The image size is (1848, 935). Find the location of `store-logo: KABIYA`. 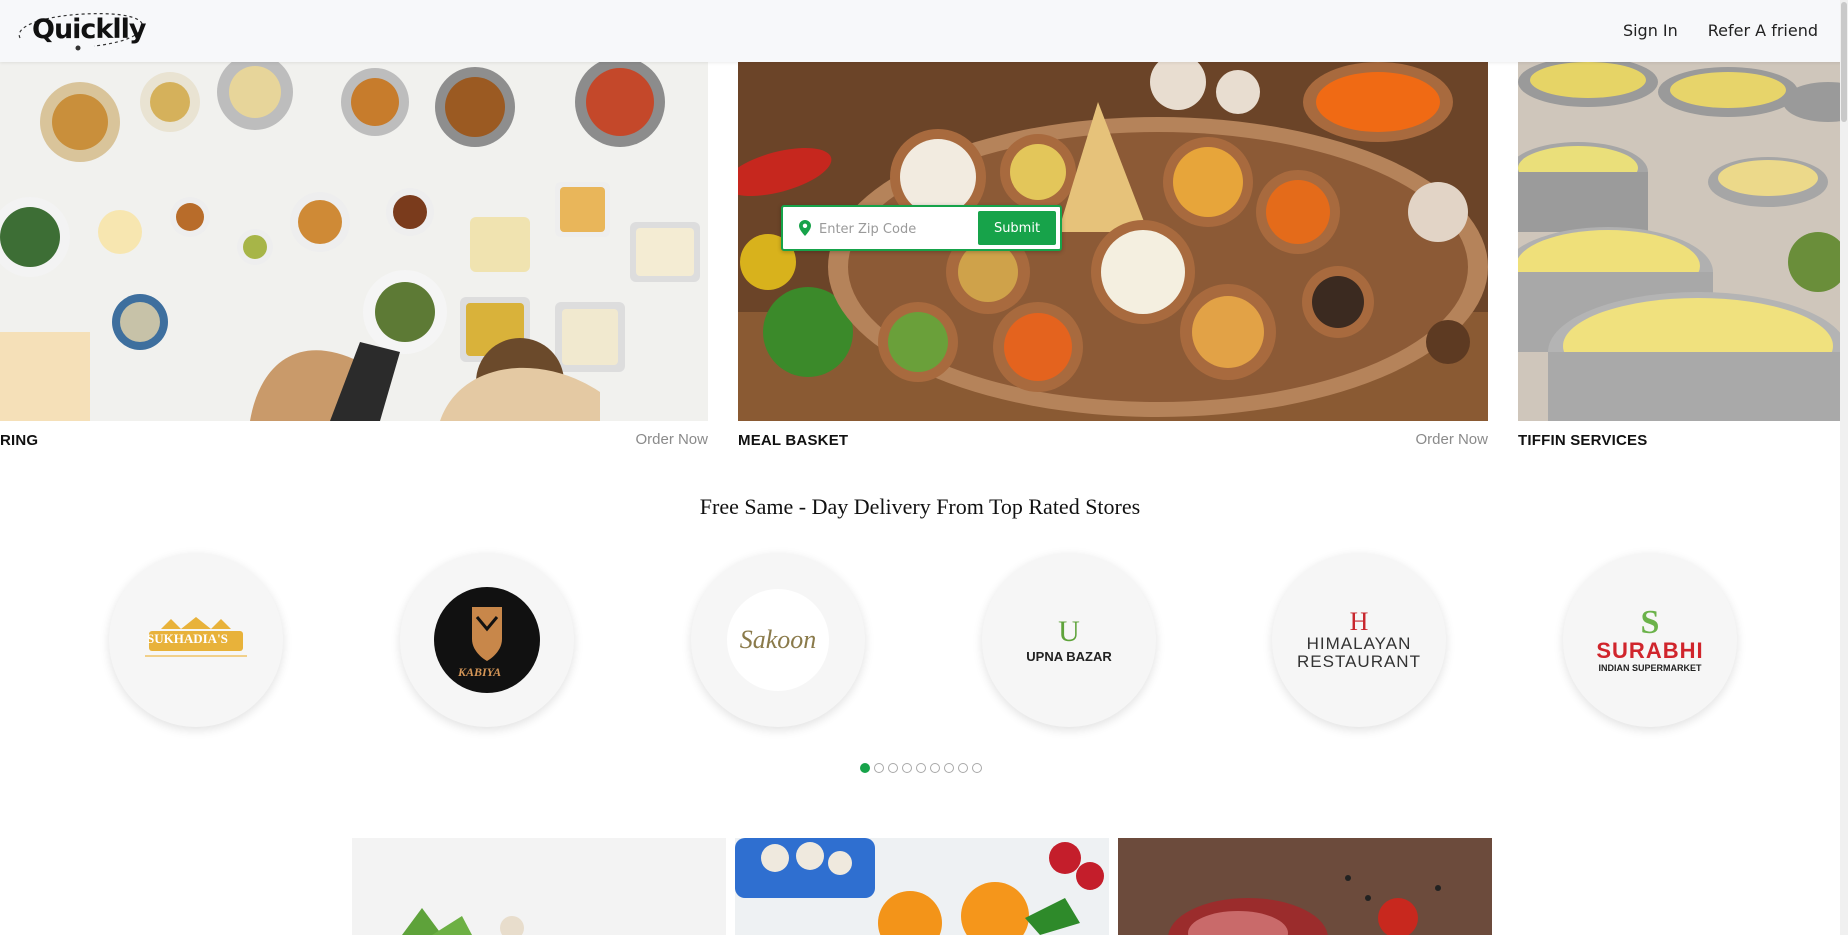

store-logo: KABIYA is located at coordinates (487, 640).